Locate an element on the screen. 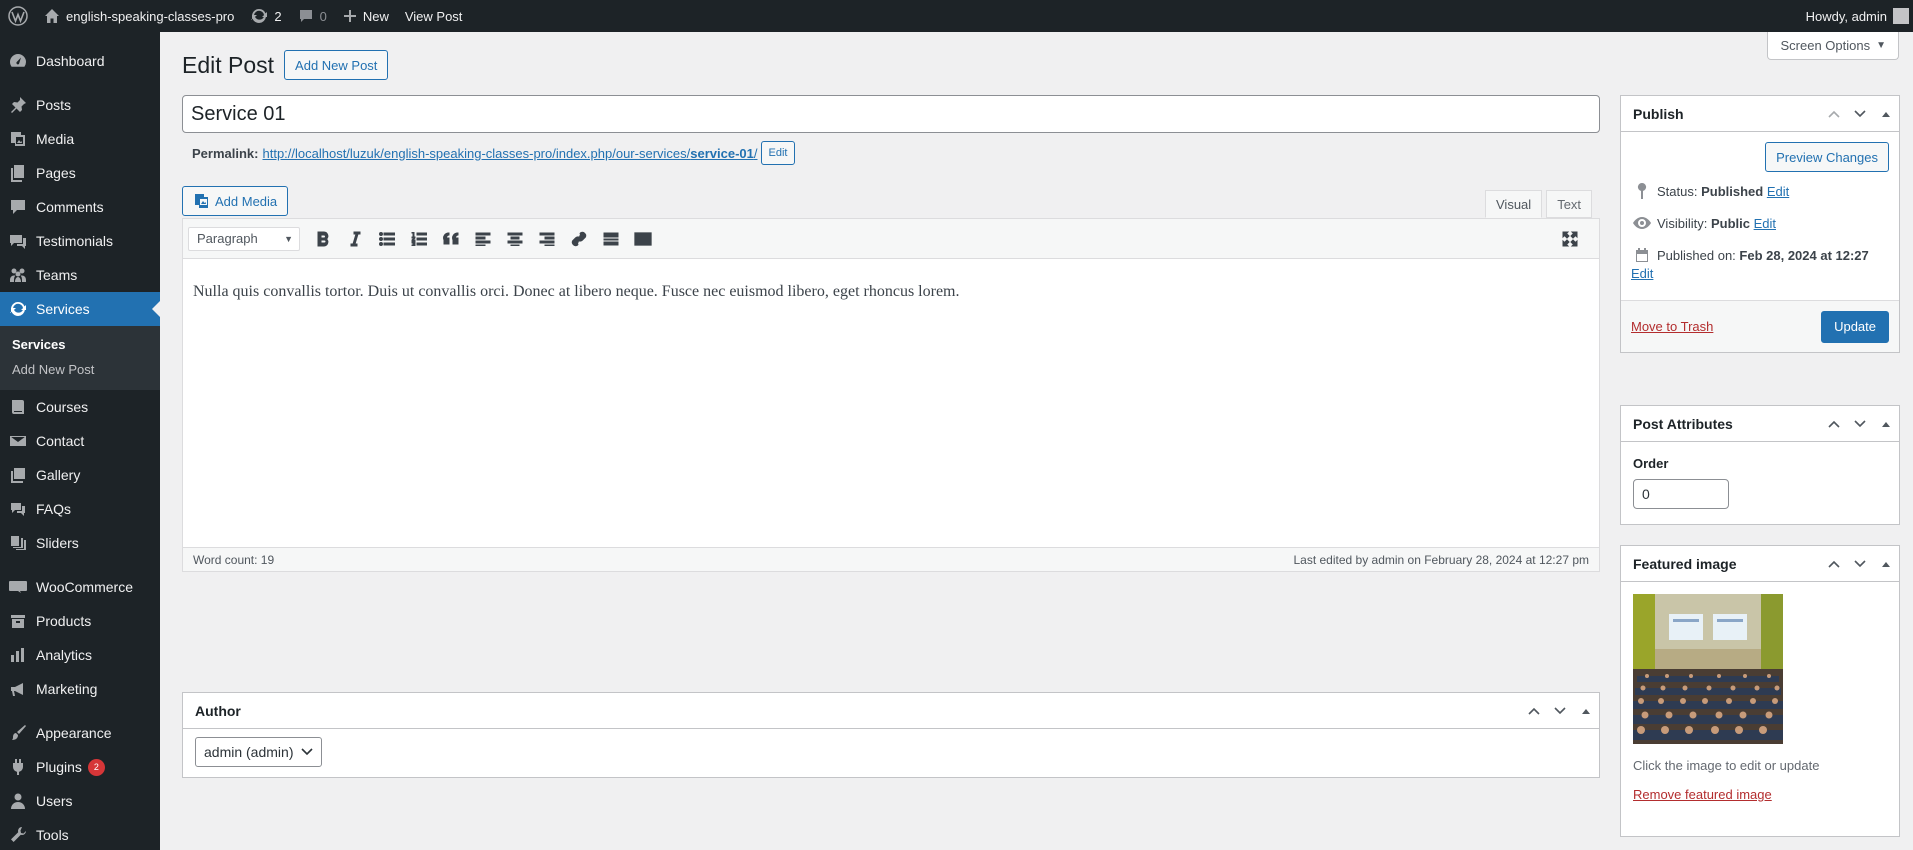 Image resolution: width=1913 pixels, height=850 pixels. featured-image-title: Featured image is located at coordinates (1685, 563).